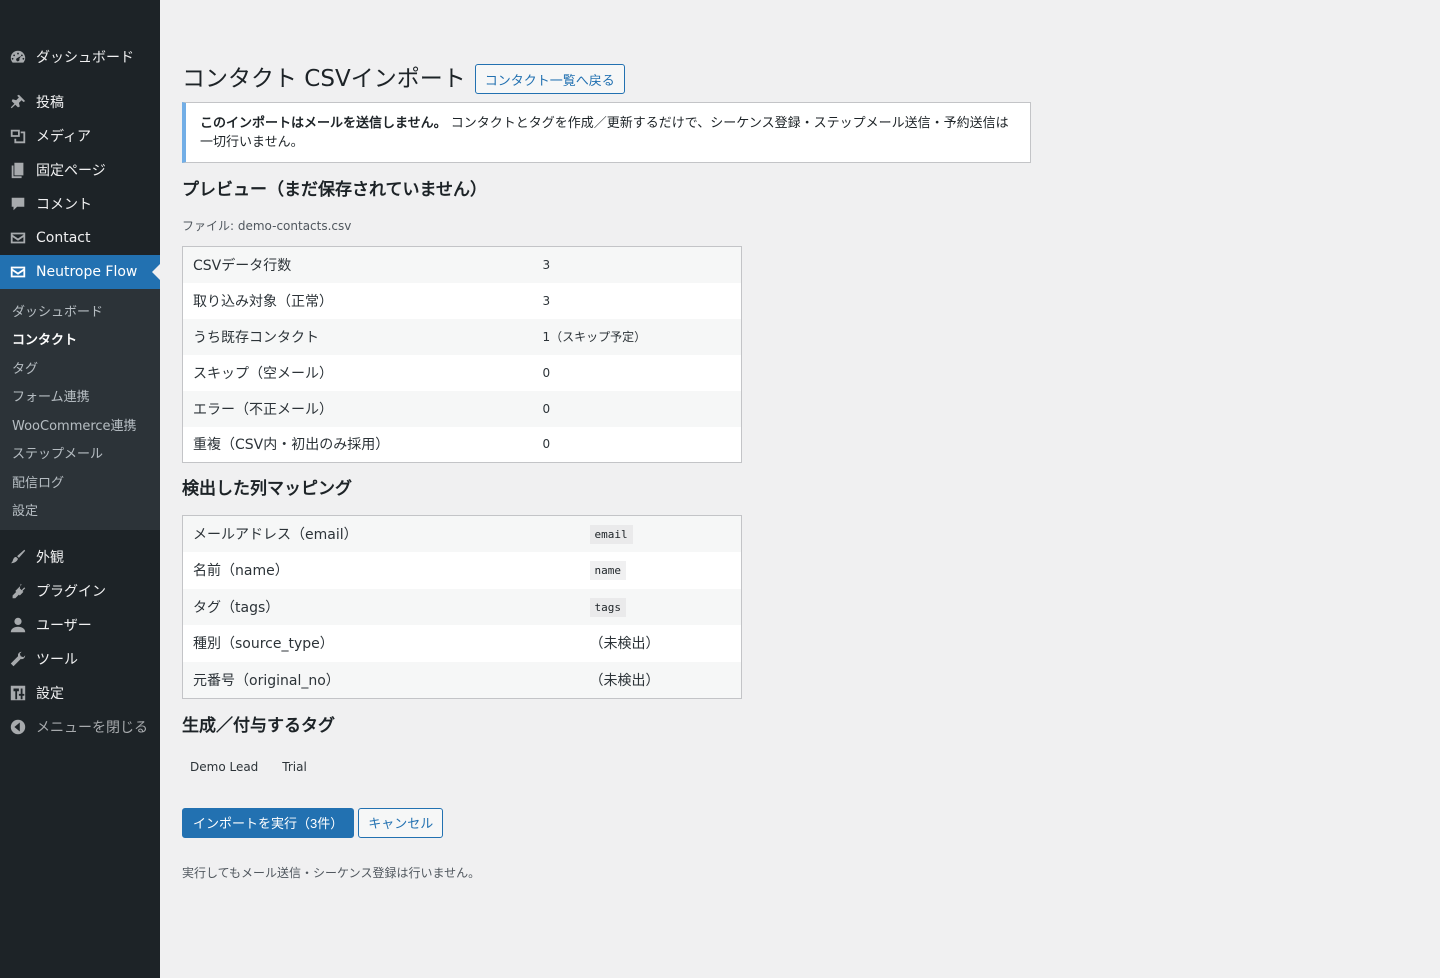 This screenshot has width=1440, height=978. I want to click on table-row: CSVデータ行数 3, so click(462, 264).